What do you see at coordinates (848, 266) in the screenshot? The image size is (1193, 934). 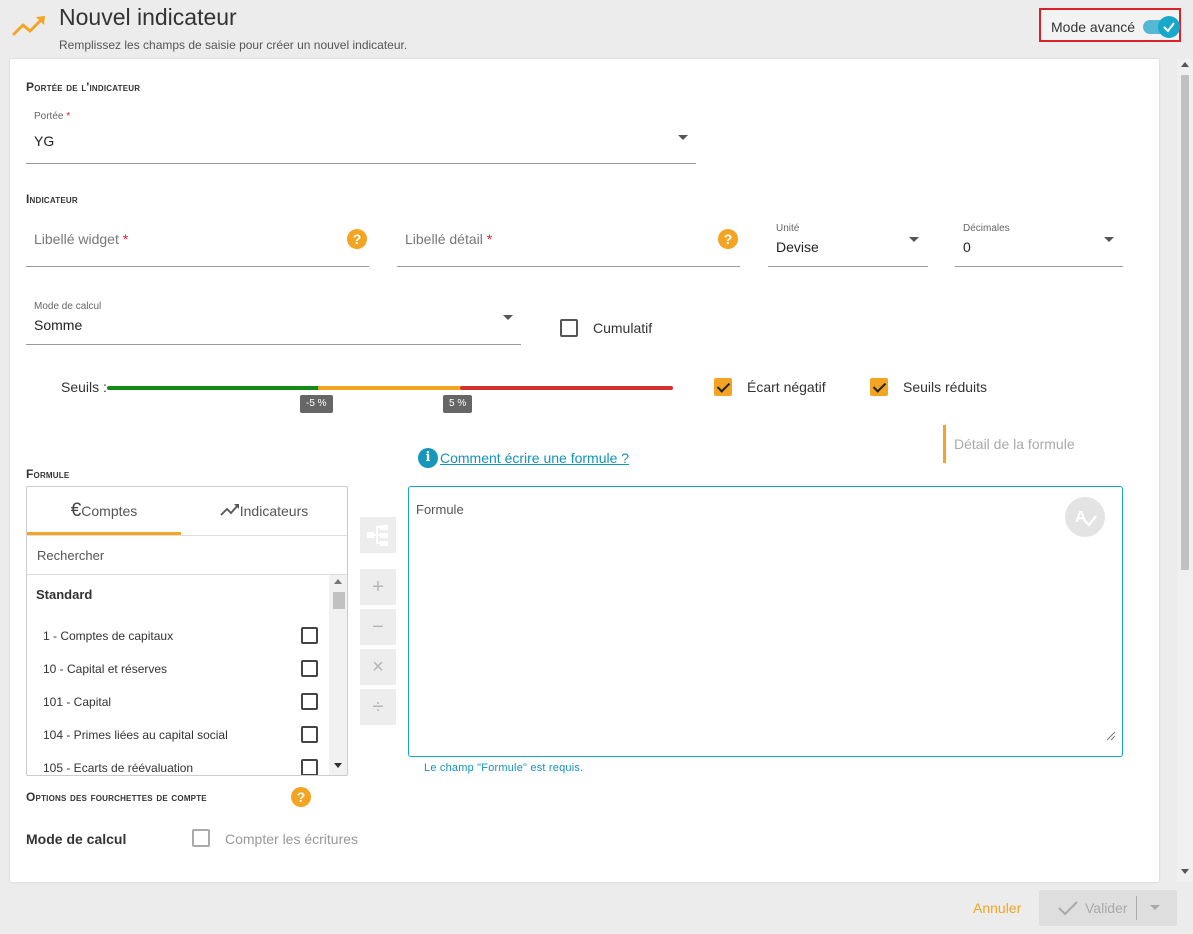 I see `unit-underline` at bounding box center [848, 266].